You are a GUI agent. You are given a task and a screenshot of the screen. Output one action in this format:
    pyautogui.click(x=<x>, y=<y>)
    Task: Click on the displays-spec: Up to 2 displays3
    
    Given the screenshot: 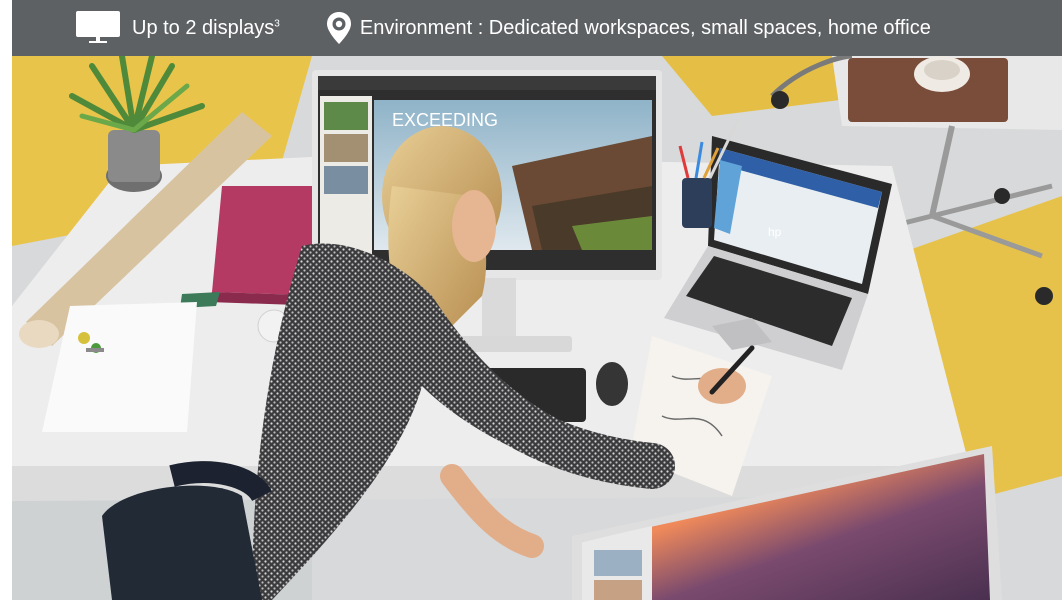 What is the action you would take?
    pyautogui.click(x=178, y=28)
    